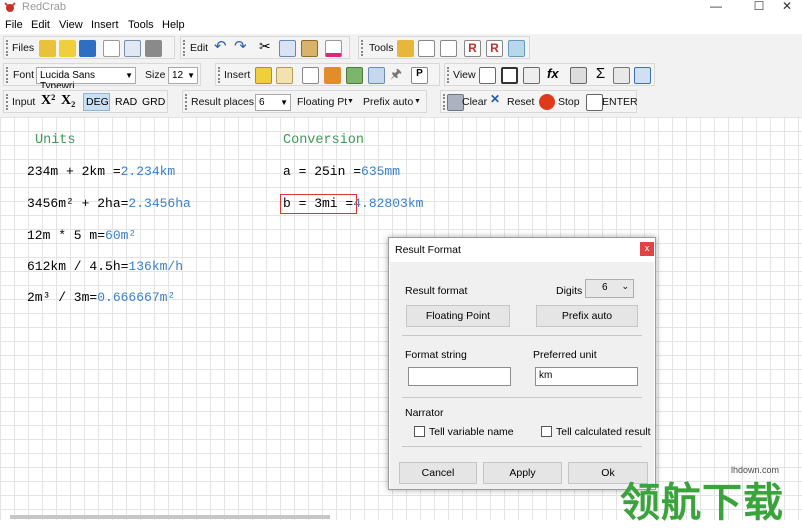  What do you see at coordinates (398, 73) in the screenshot?
I see `insert-pin-icon: 🖈` at bounding box center [398, 73].